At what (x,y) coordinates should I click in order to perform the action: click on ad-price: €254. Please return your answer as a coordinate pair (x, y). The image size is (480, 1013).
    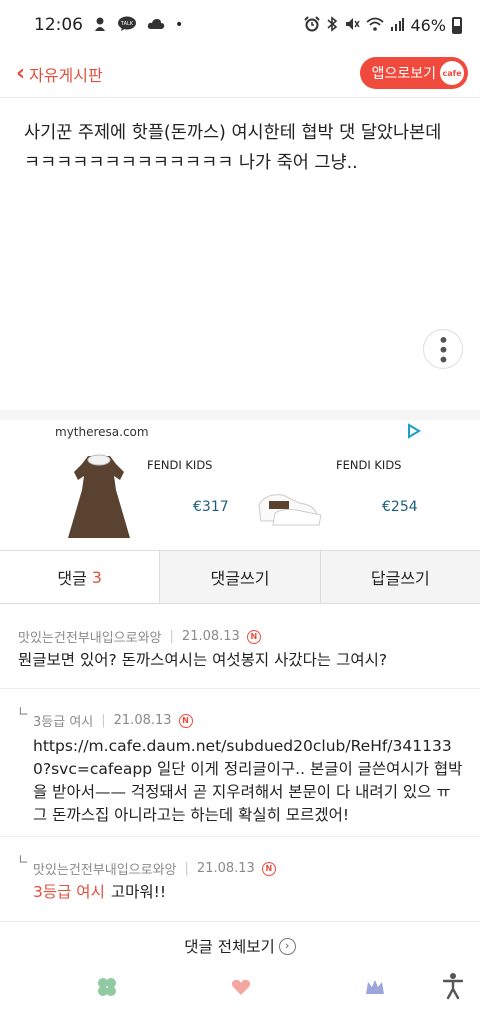
    Looking at the image, I should click on (400, 507).